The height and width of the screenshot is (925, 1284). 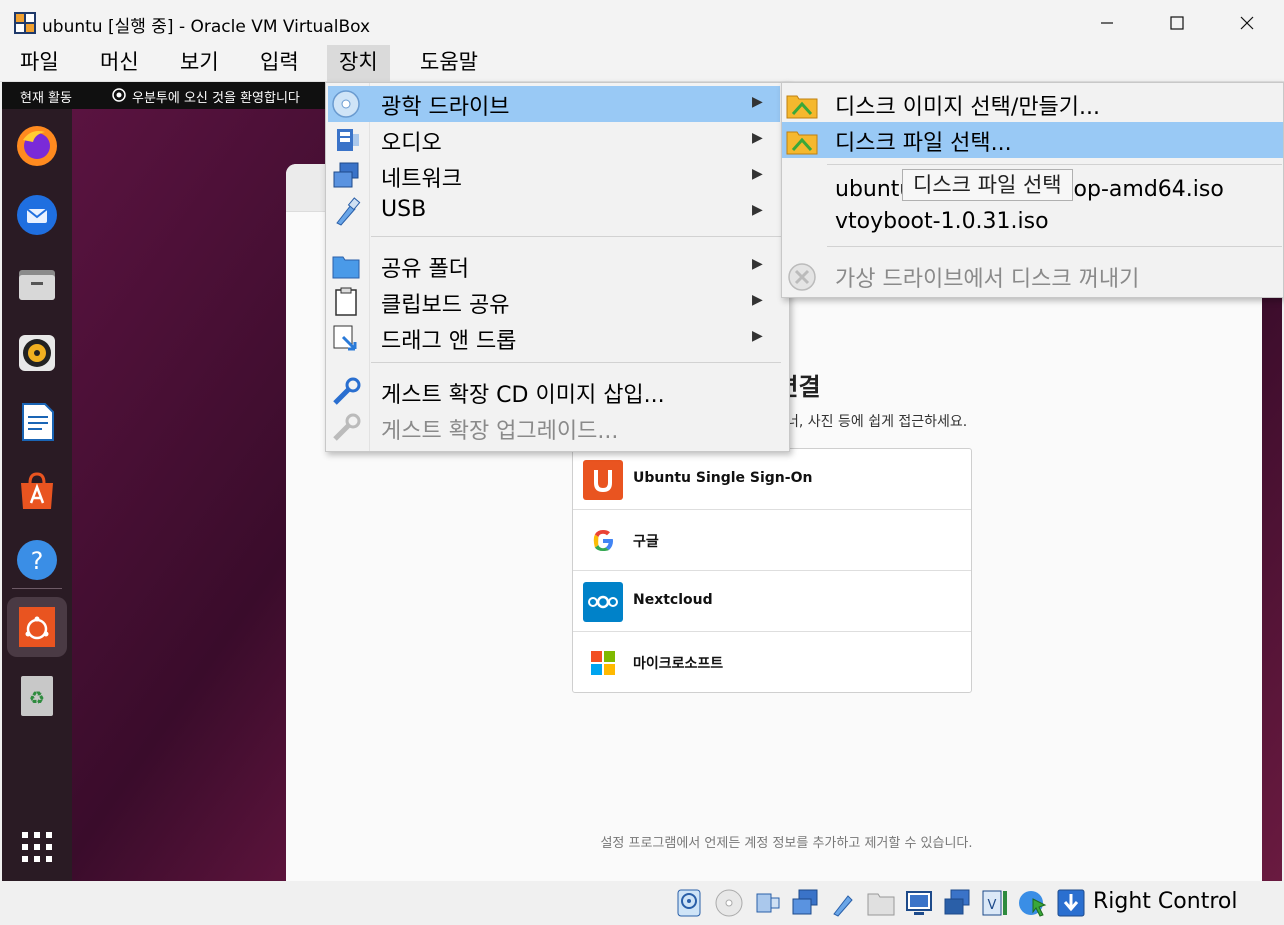 What do you see at coordinates (554, 176) in the screenshot?
I see `menu-item-network: 네트워크 ▶` at bounding box center [554, 176].